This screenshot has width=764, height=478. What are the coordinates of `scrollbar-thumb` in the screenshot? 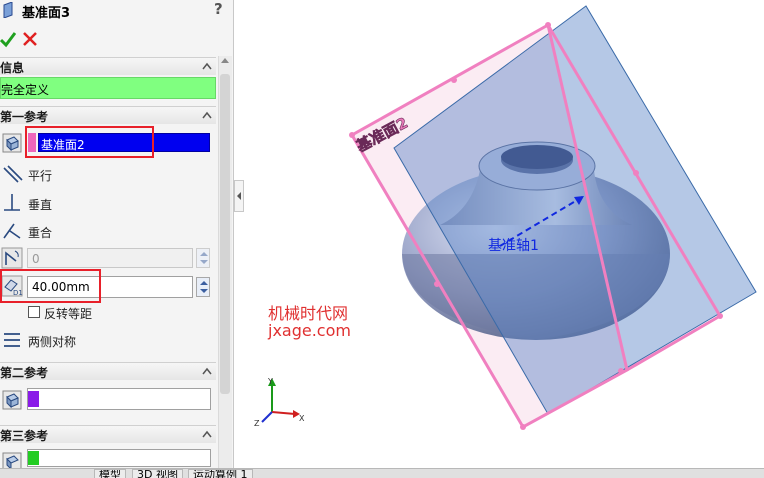 It's located at (225, 234).